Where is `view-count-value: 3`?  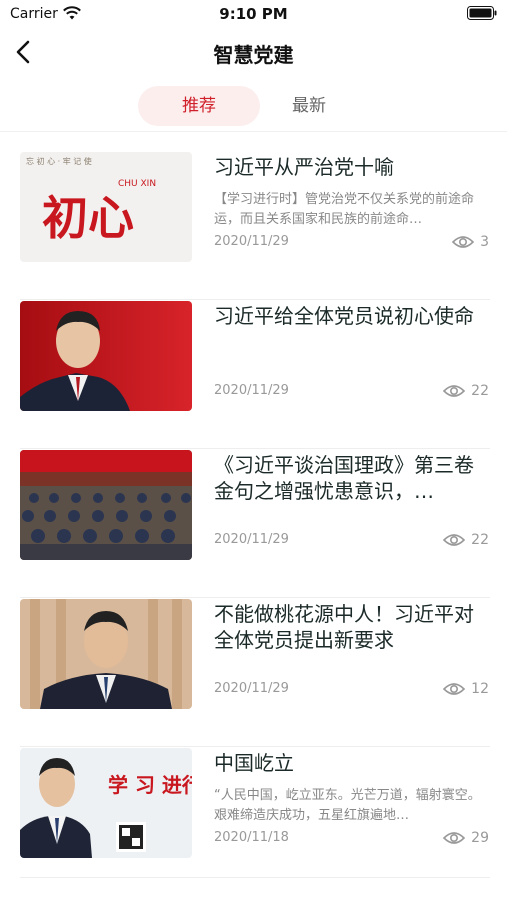
view-count-value: 3 is located at coordinates (484, 242).